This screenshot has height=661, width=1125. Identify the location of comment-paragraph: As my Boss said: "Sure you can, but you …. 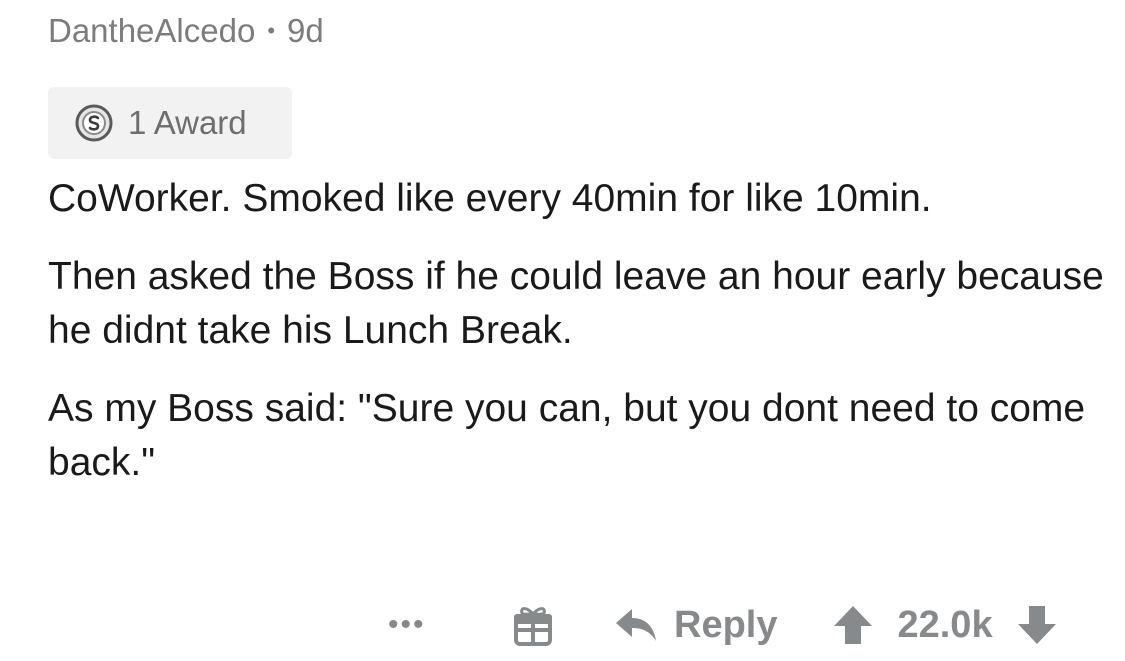
(567, 435).